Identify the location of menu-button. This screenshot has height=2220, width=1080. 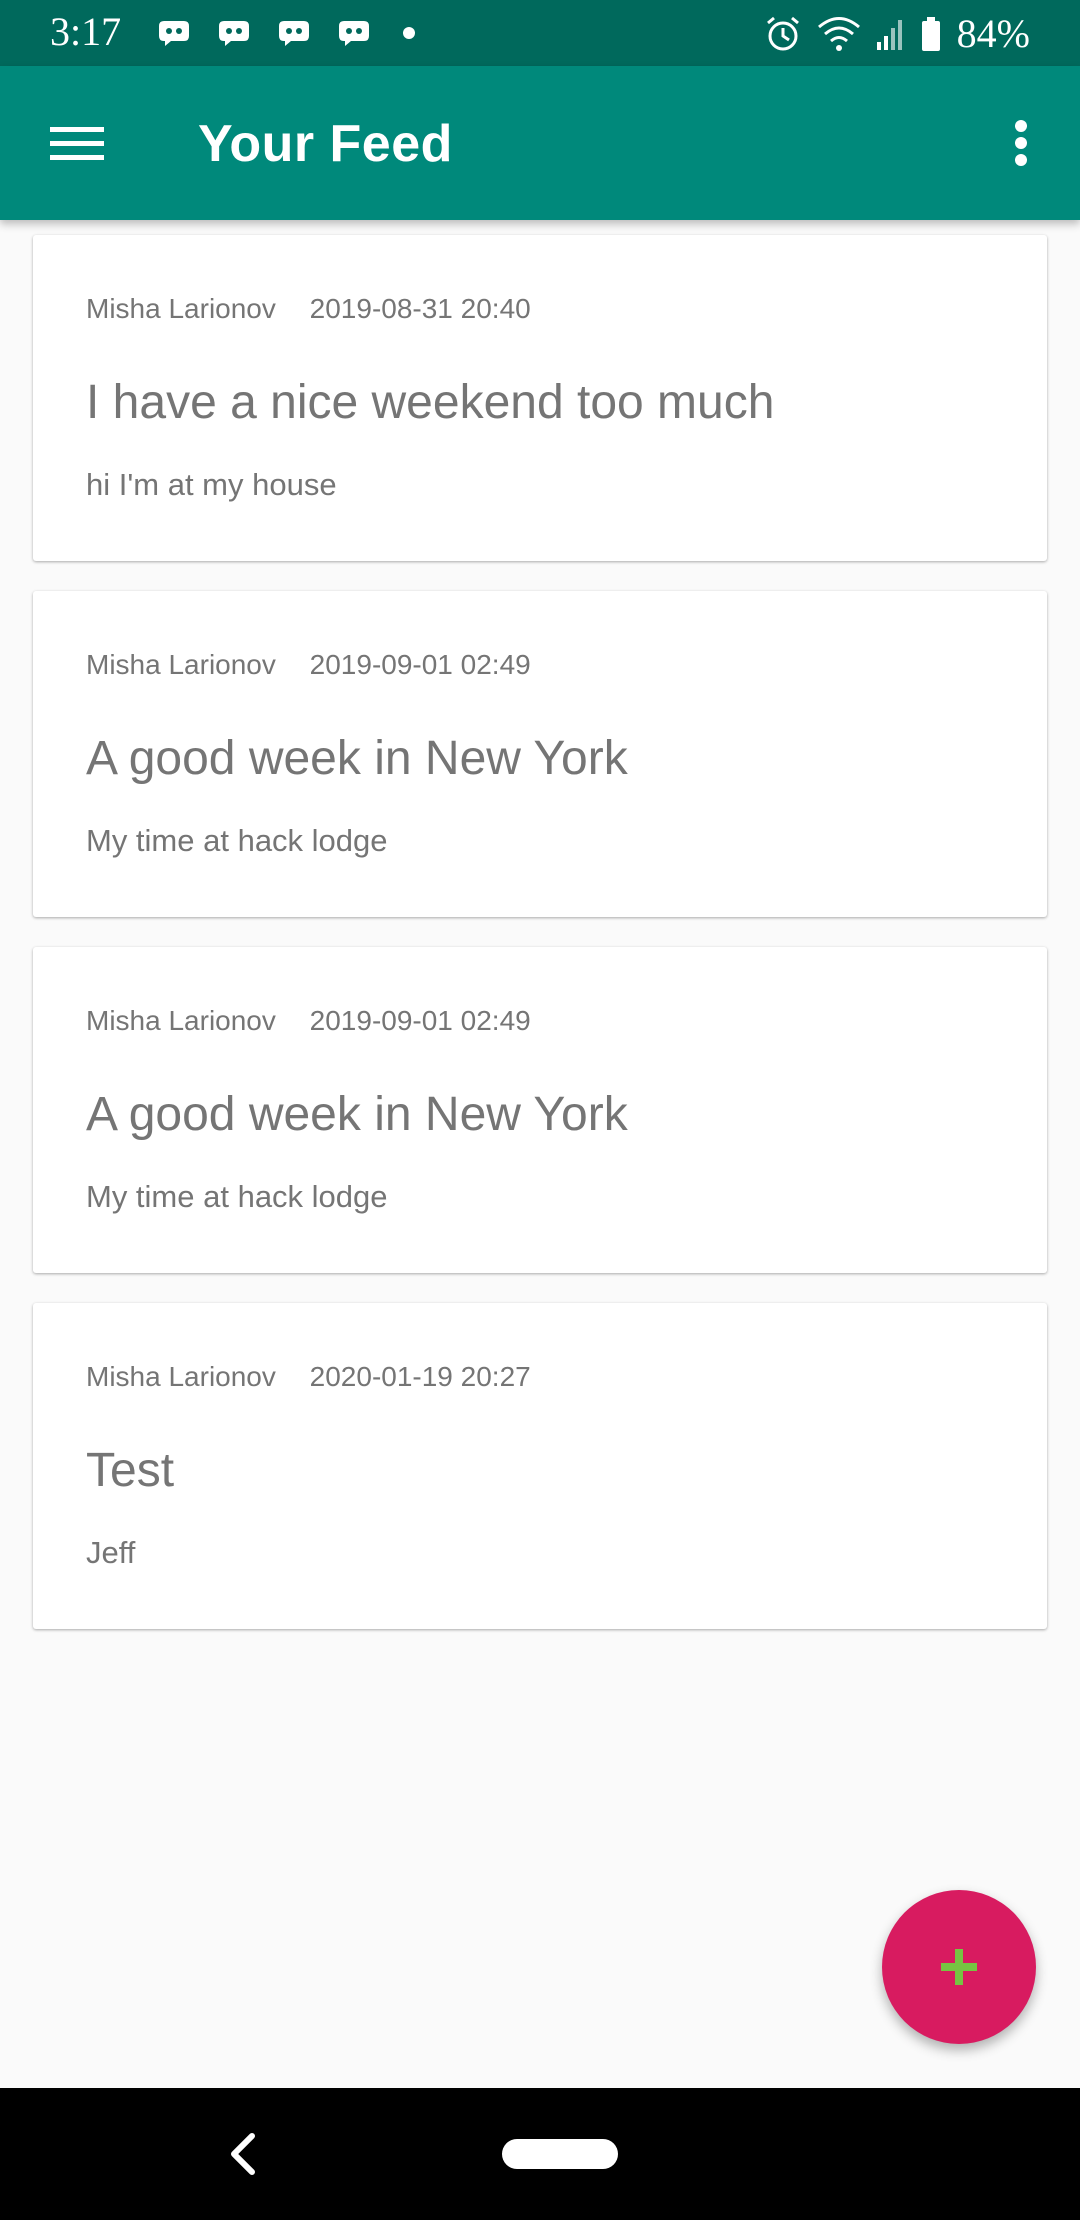
(77, 143).